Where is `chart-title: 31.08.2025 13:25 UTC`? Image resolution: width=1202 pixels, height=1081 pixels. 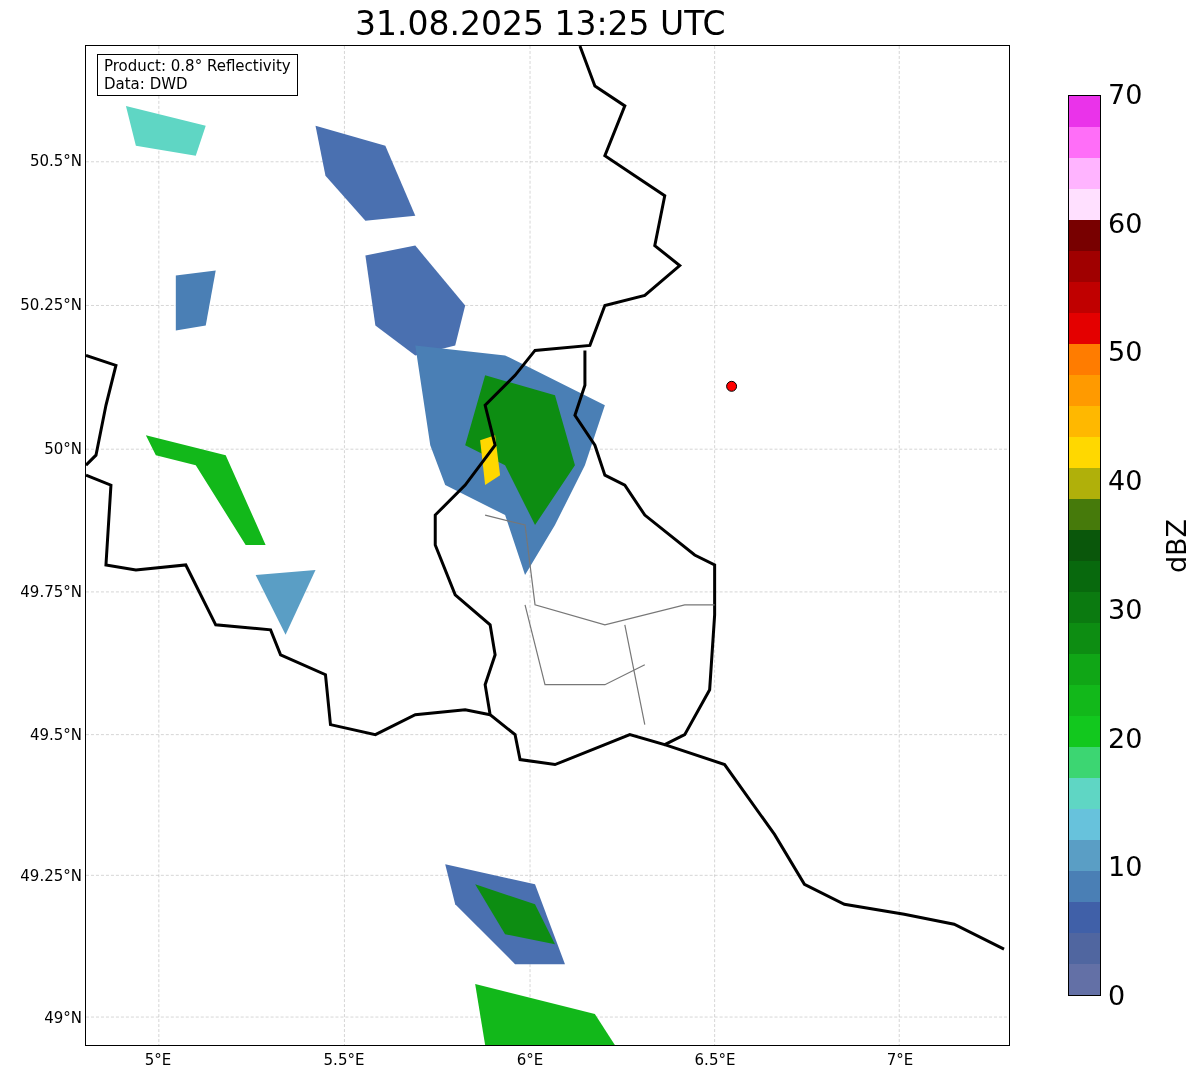 chart-title: 31.08.2025 13:25 UTC is located at coordinates (540, 24).